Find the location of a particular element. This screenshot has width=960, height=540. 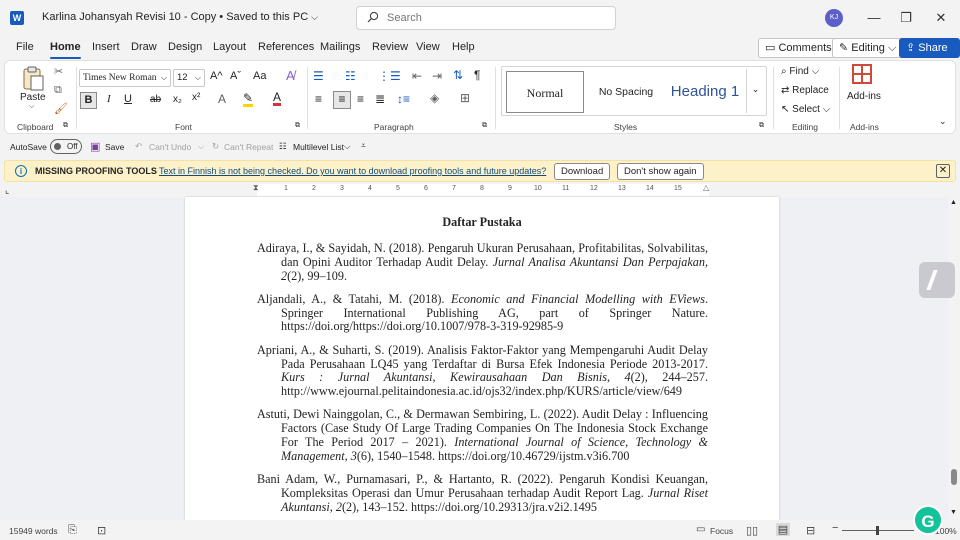

font-color-icon: A is located at coordinates (277, 98).